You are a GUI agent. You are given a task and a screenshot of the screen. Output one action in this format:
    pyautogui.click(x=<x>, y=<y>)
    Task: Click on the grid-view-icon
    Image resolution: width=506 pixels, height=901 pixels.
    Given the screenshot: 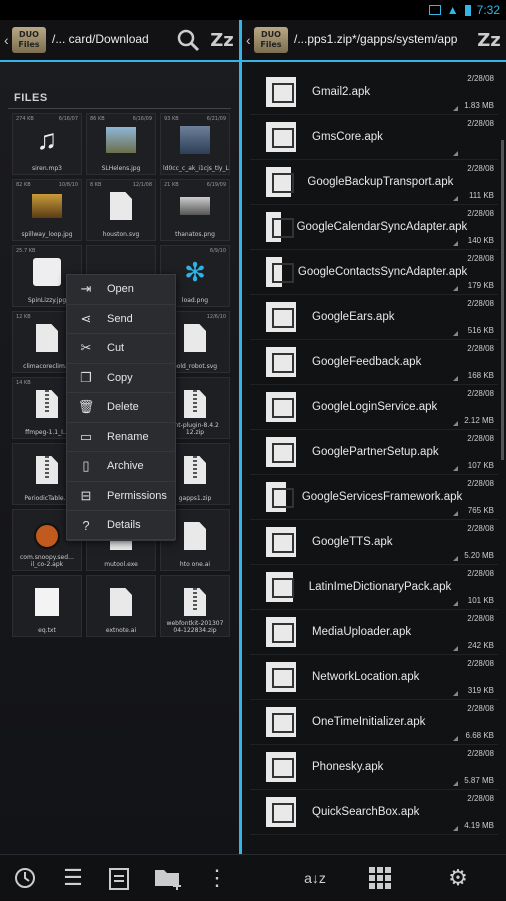 What is the action you would take?
    pyautogui.click(x=380, y=878)
    